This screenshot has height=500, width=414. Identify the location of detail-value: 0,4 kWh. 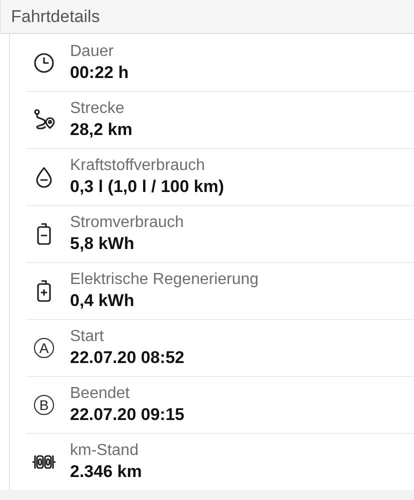
(103, 301).